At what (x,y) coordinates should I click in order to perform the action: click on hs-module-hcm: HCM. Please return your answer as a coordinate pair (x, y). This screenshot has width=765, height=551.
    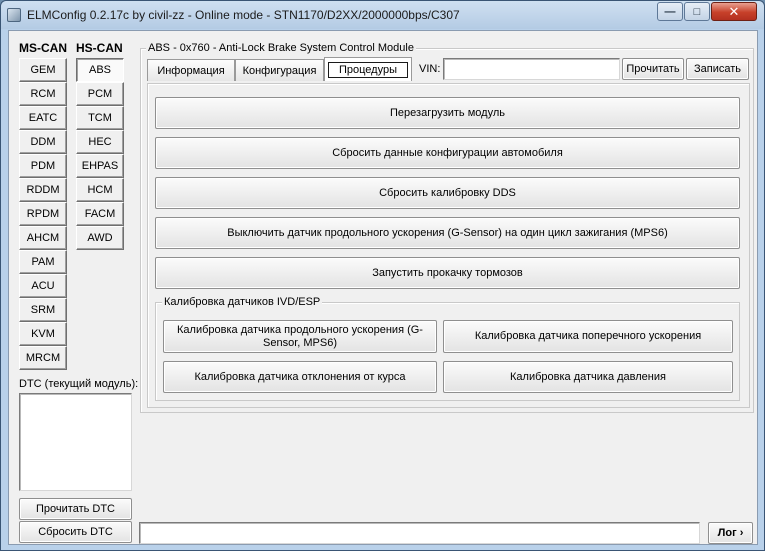
    Looking at the image, I should click on (100, 190).